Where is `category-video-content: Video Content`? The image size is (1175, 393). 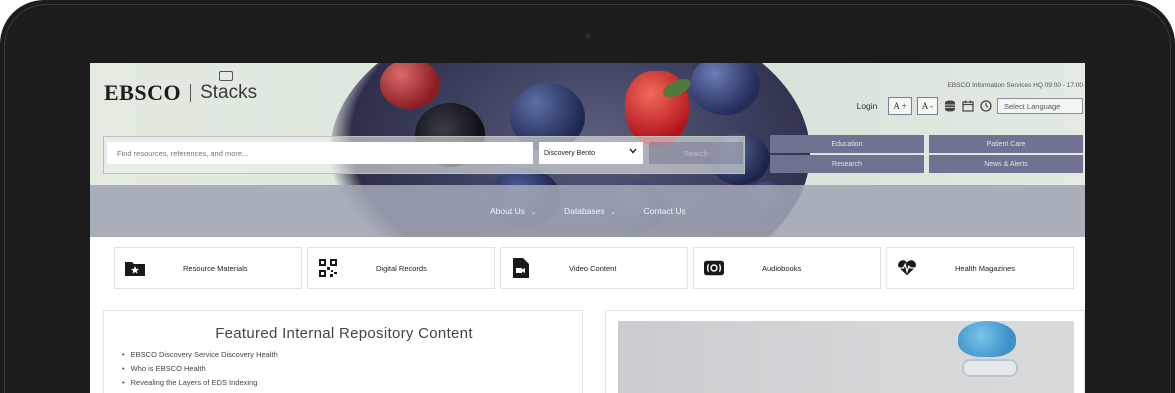
category-video-content: Video Content is located at coordinates (594, 268).